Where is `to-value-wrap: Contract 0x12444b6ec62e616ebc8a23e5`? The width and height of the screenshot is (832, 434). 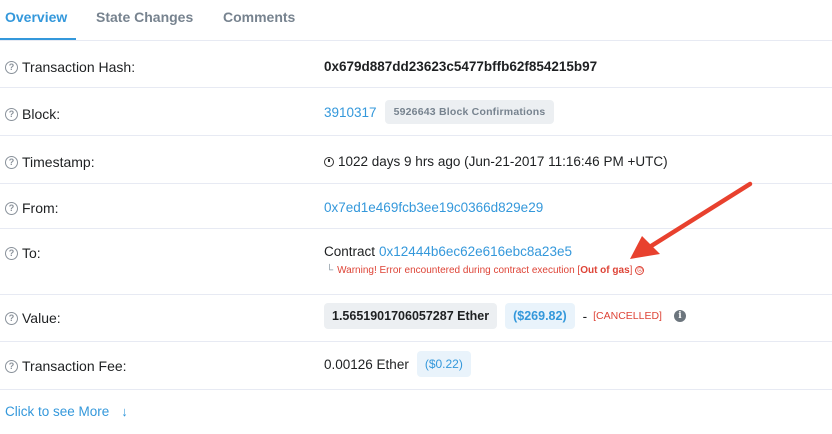
to-value-wrap: Contract 0x12444b6ec62e616ebc8a23e5 is located at coordinates (448, 251).